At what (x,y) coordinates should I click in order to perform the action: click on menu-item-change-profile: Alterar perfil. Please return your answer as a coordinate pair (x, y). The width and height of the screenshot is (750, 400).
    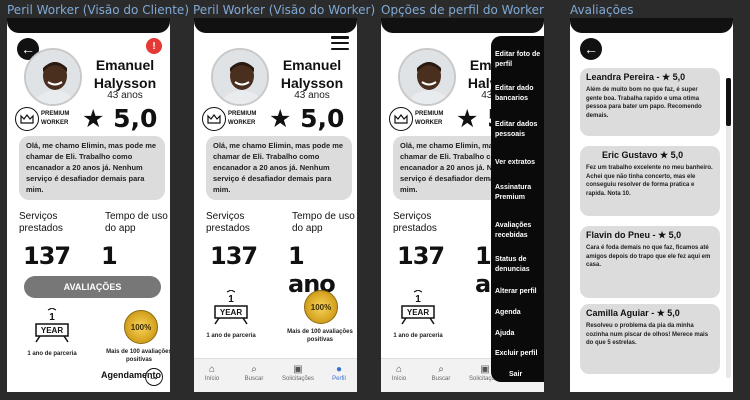
    Looking at the image, I should click on (519, 292).